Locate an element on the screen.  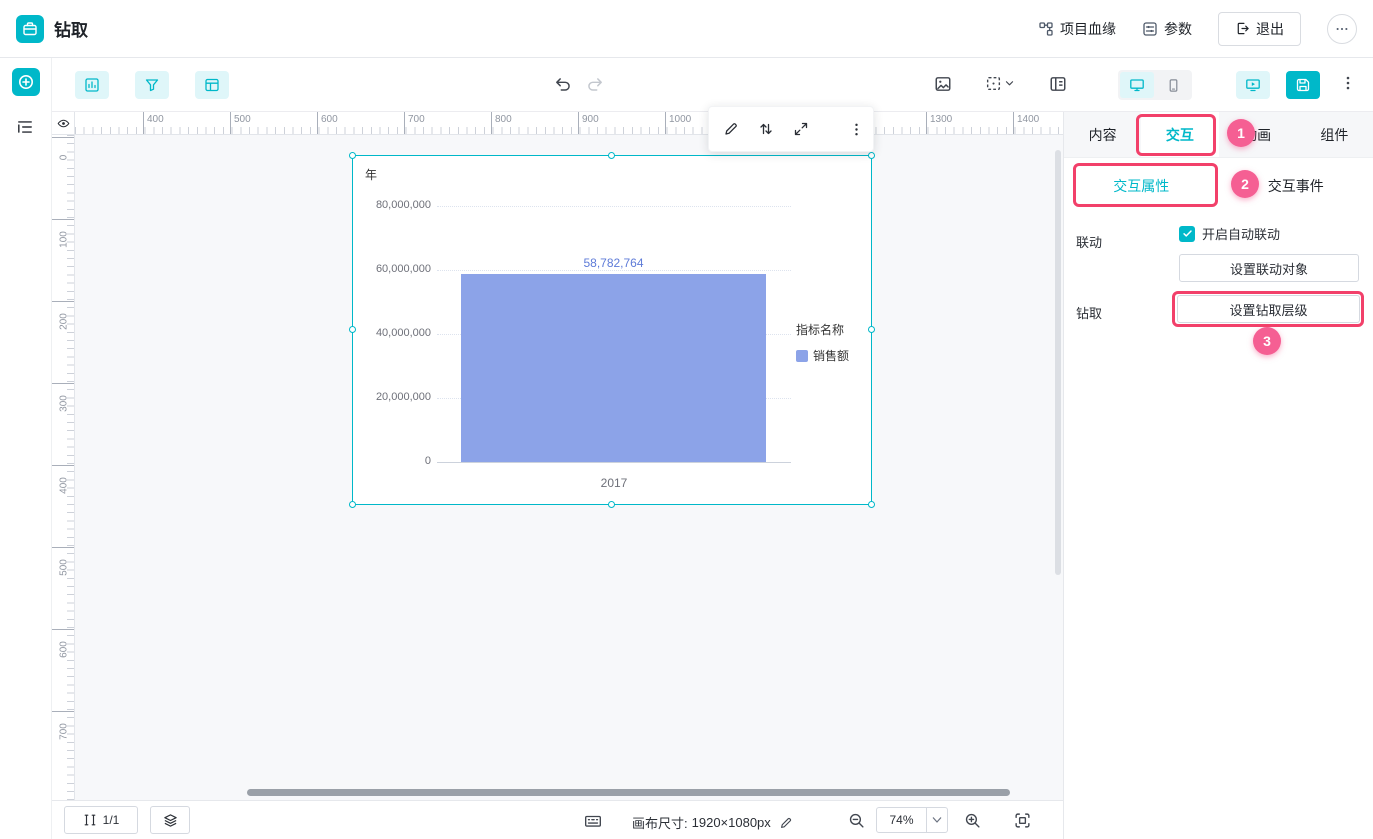
guide-panel-icon is located at coordinates (1058, 84).